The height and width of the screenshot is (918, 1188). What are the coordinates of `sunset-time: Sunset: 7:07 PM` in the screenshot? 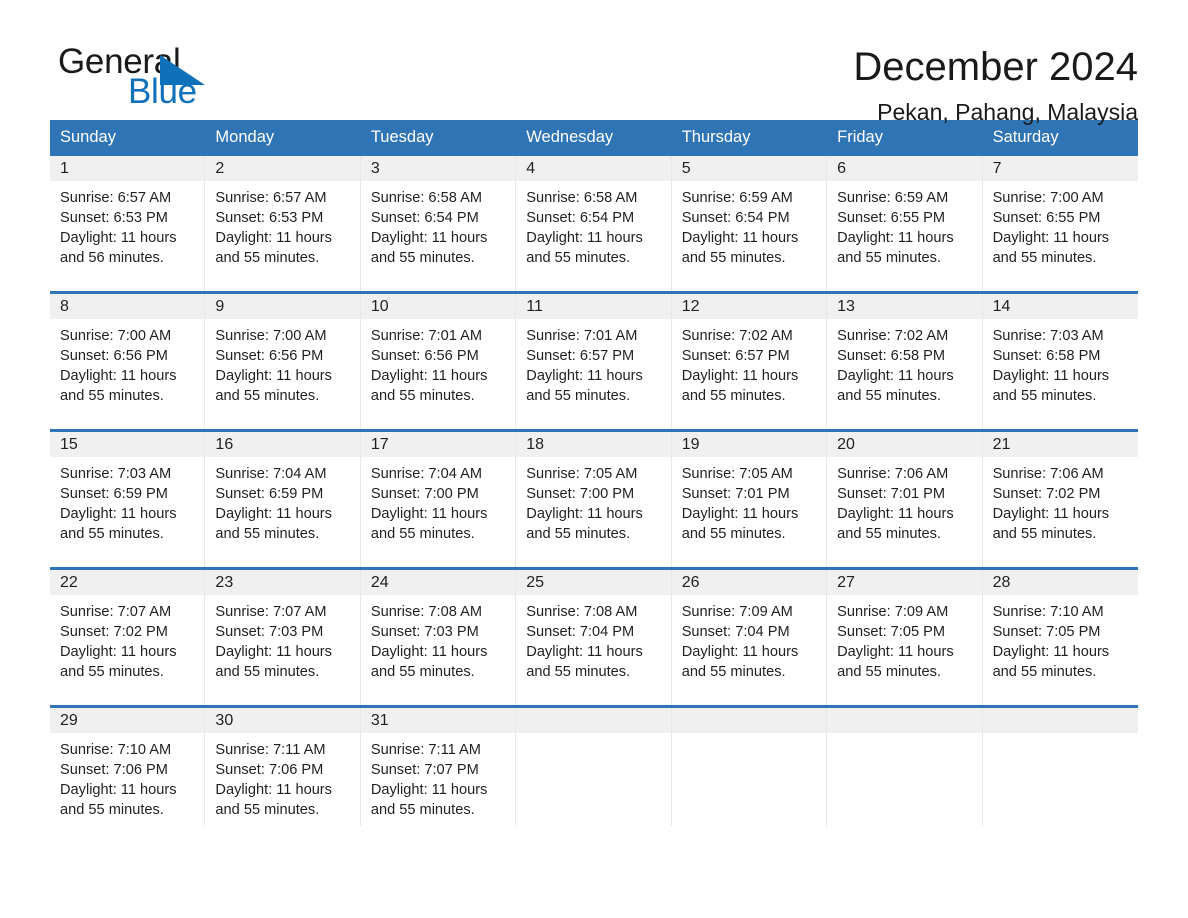 It's located at (424, 769).